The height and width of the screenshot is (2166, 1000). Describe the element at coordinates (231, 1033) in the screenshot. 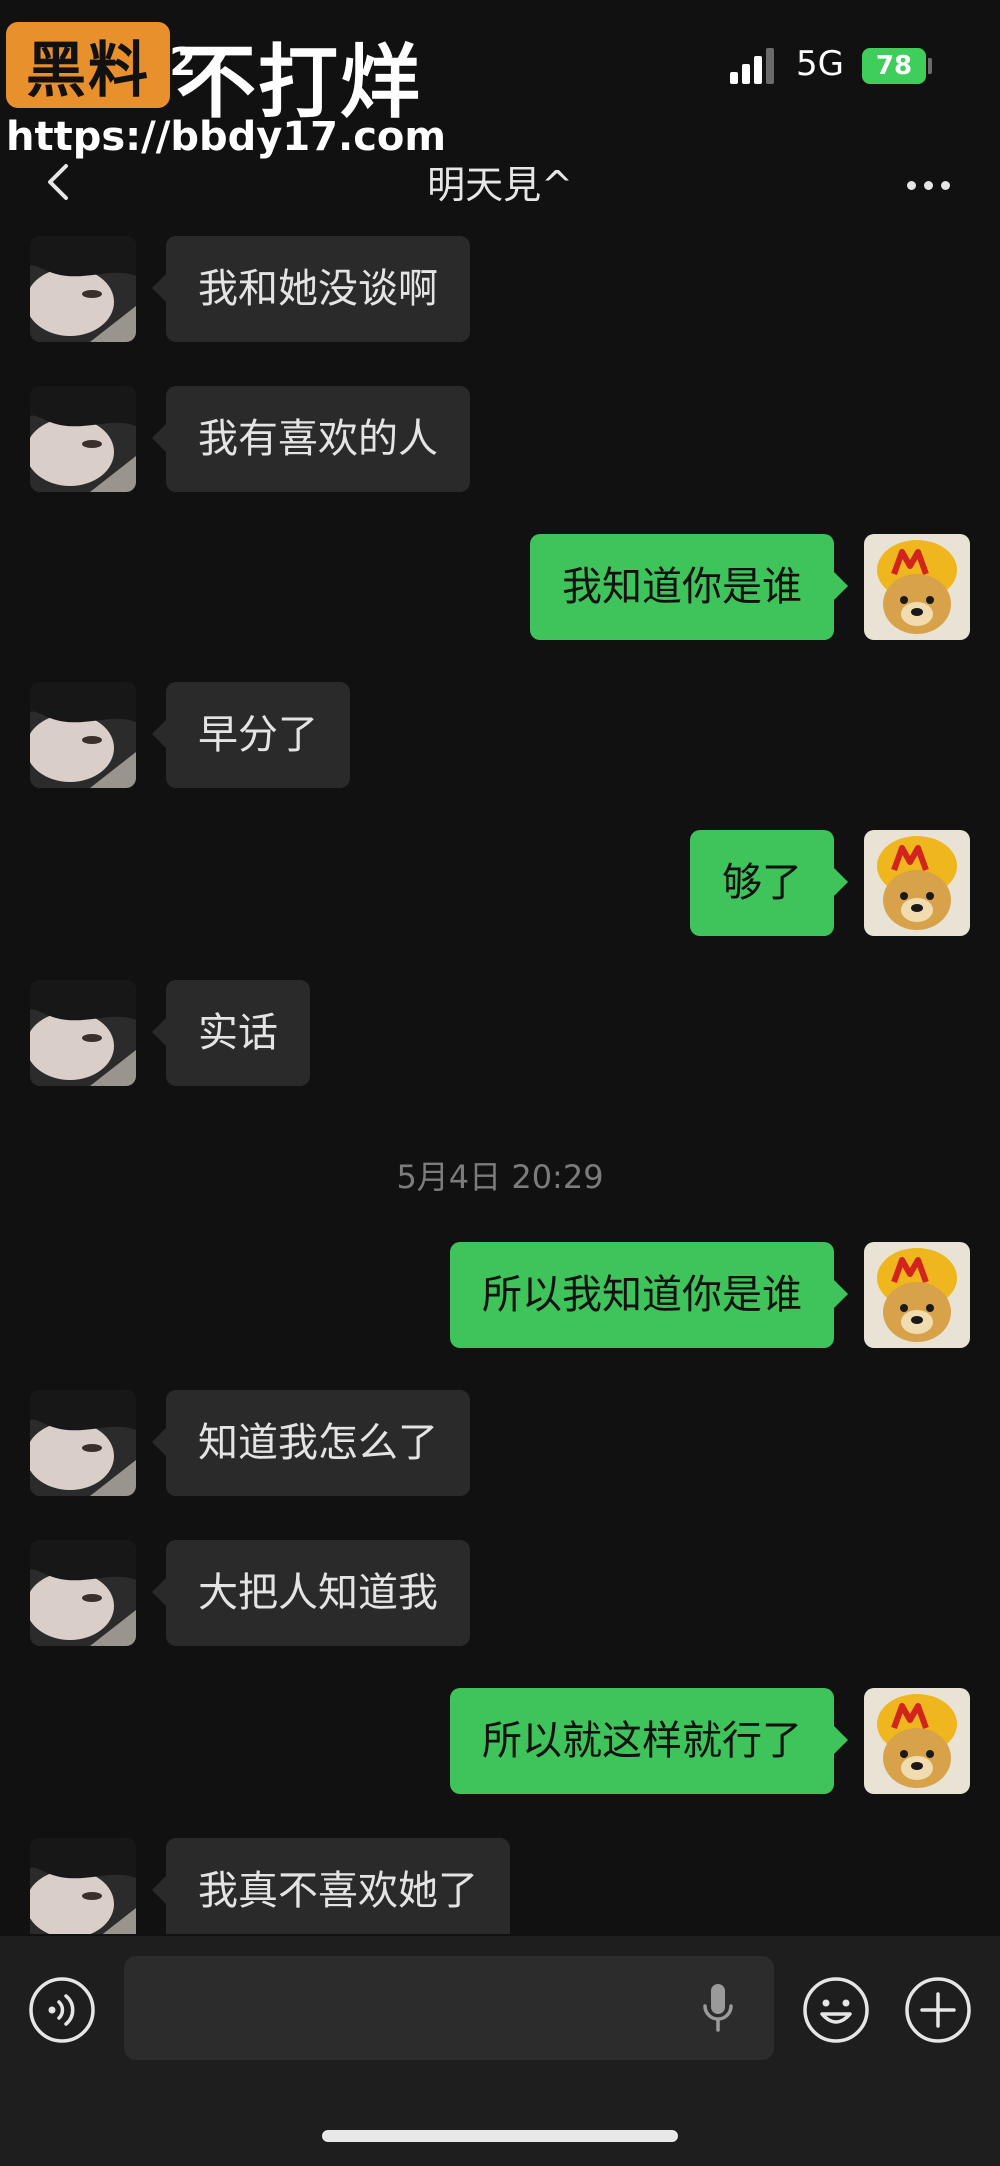

I see `incoming-bubble: 实话` at that location.